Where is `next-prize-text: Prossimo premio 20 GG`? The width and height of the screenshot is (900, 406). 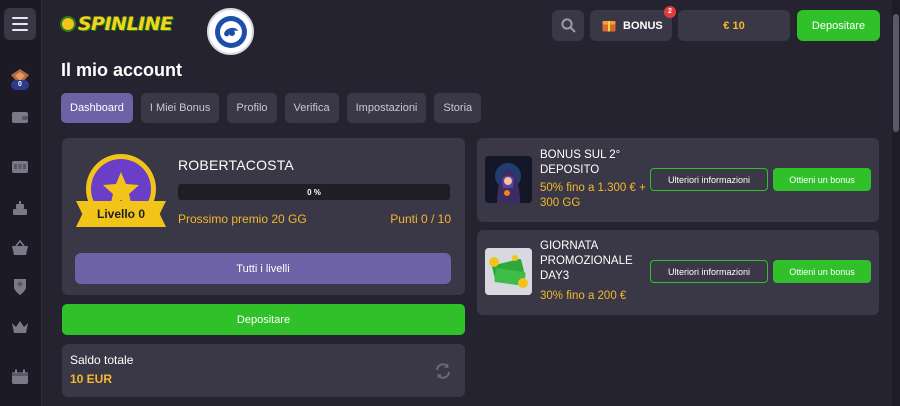 next-prize-text: Prossimo premio 20 GG is located at coordinates (242, 219).